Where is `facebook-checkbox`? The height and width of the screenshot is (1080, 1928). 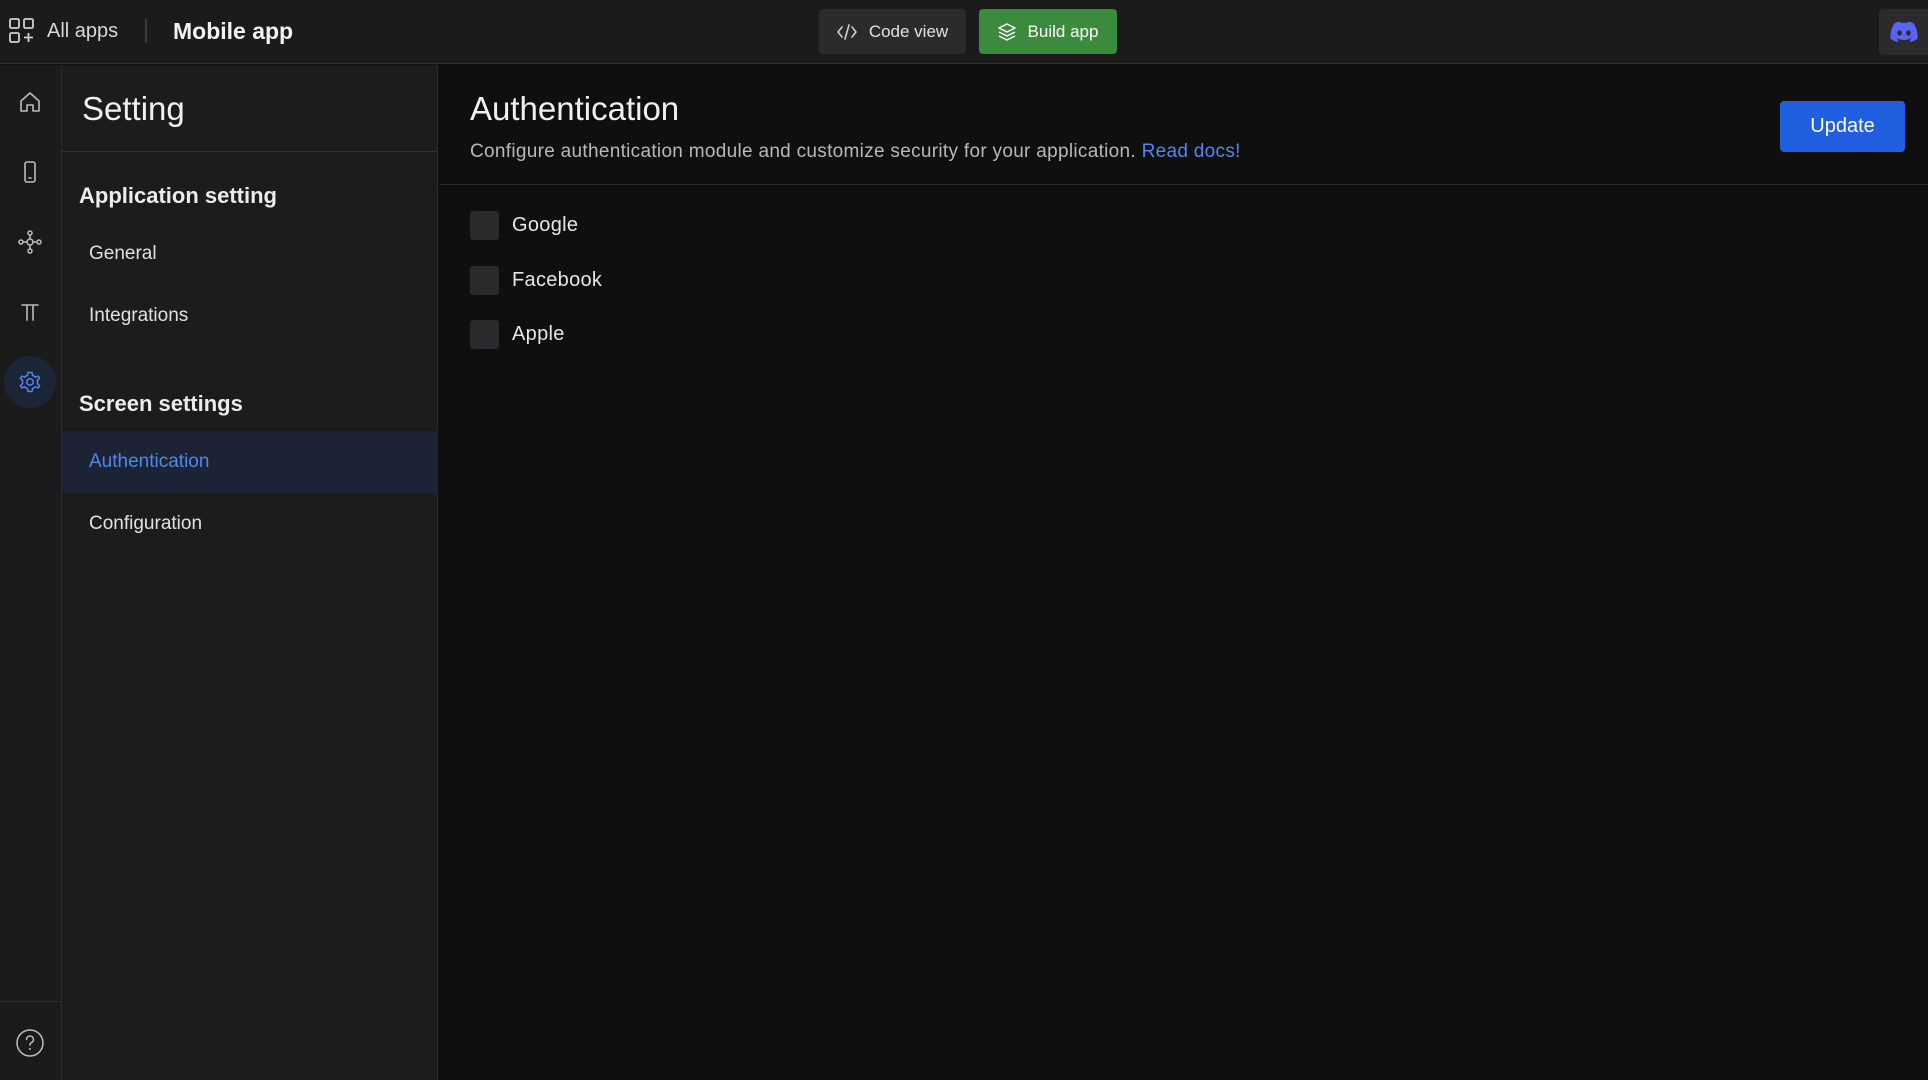
facebook-checkbox is located at coordinates (484, 280).